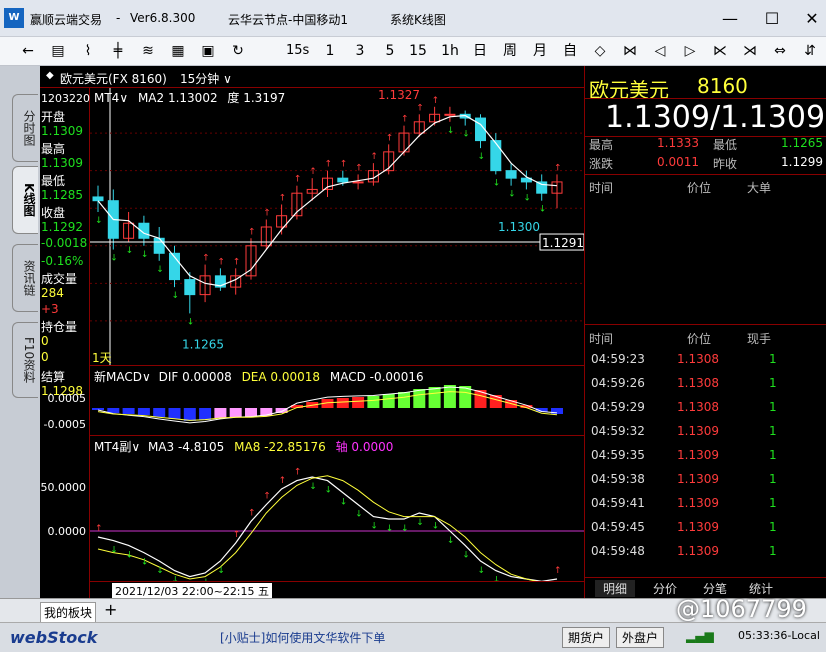 The image size is (826, 652). I want to click on period-custom-button: 自, so click(570, 51).